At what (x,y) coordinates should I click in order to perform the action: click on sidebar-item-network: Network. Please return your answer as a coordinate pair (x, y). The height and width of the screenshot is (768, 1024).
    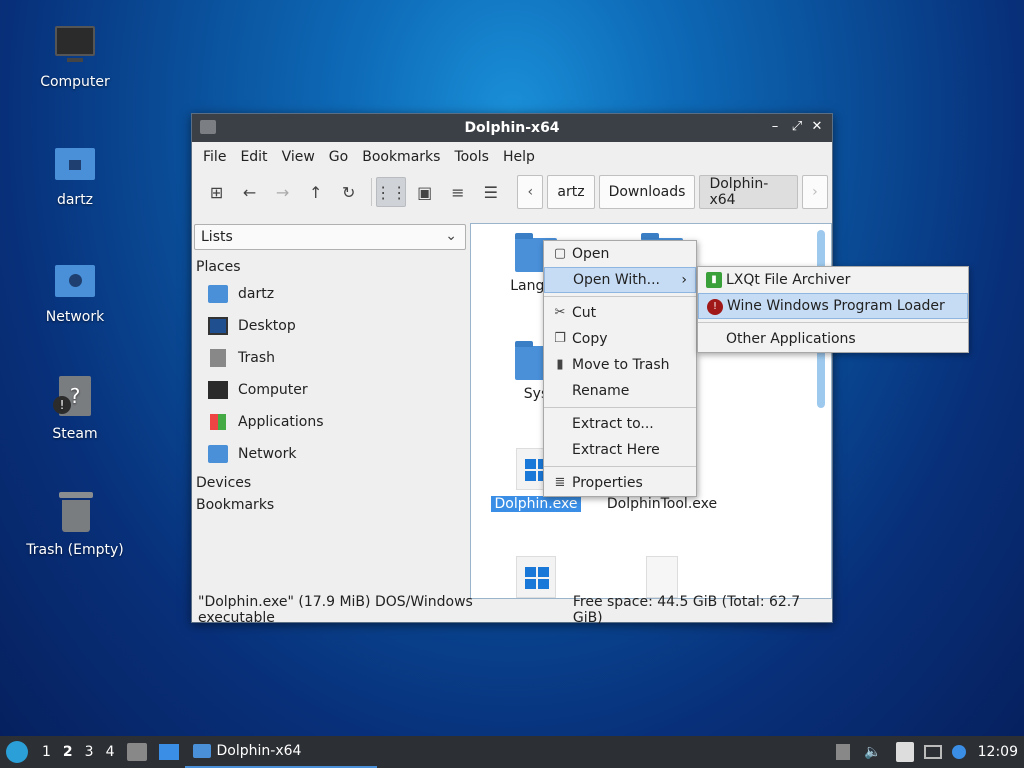
    Looking at the image, I should click on (330, 454).